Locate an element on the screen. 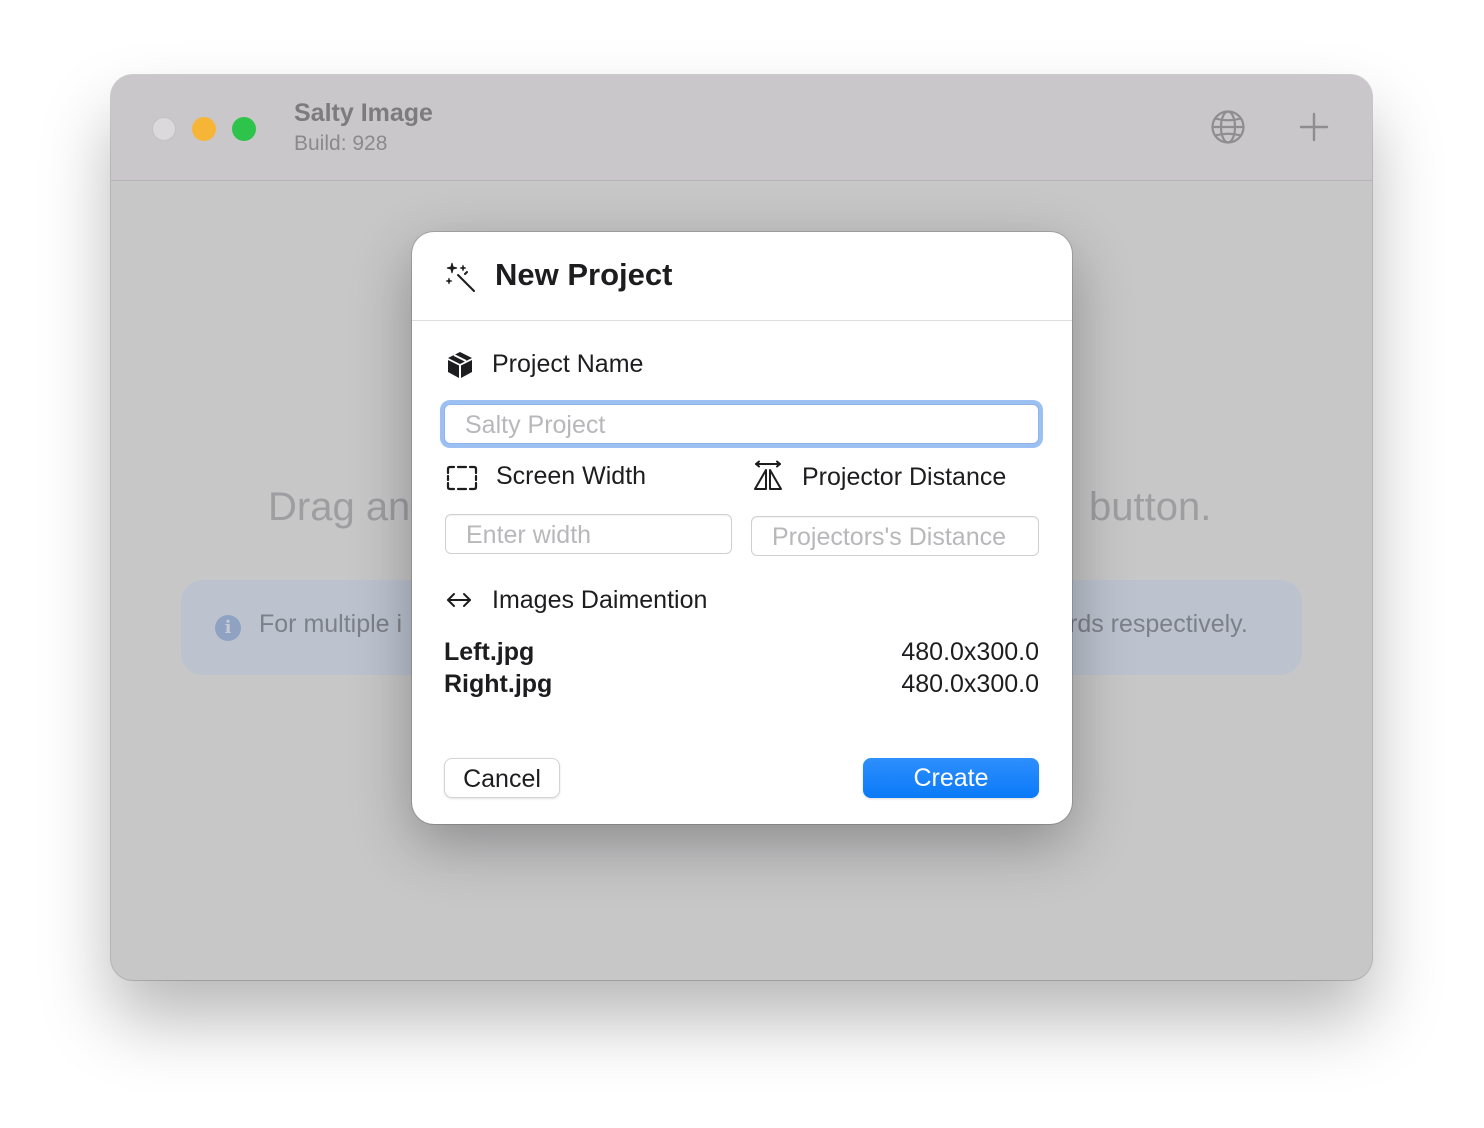 Image resolution: width=1484 pixels, height=1128 pixels. plus-icon is located at coordinates (1314, 127).